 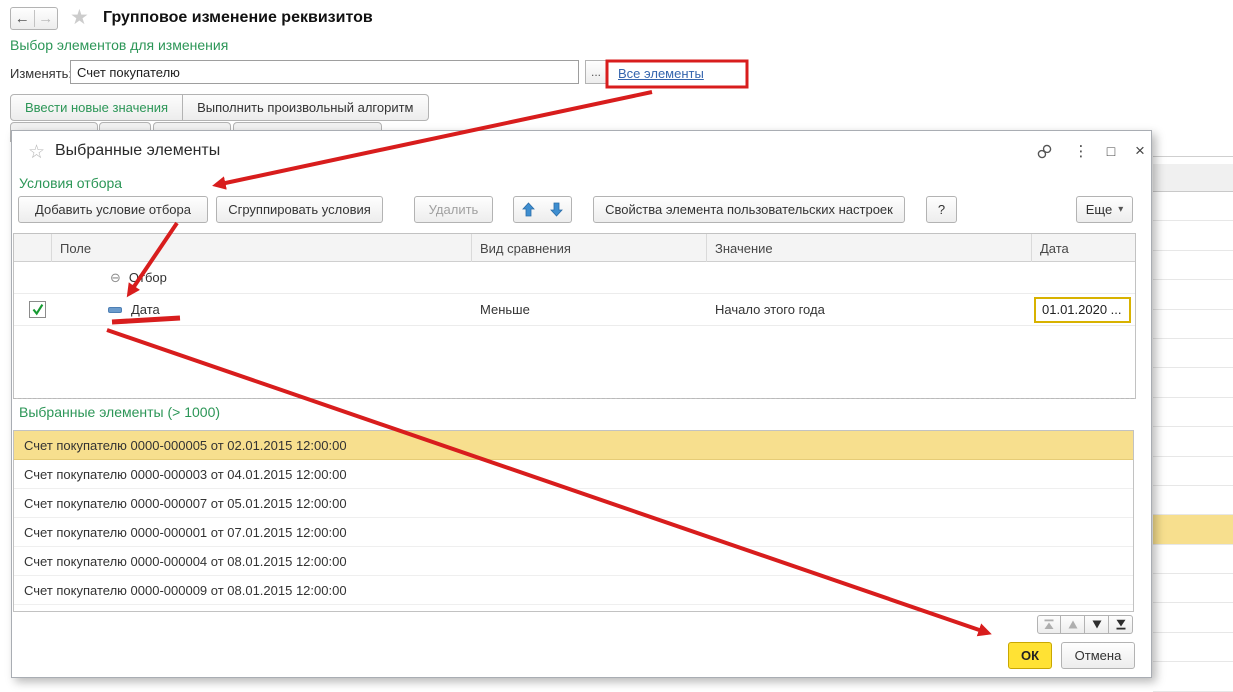 I want to click on first-icon, so click(x=1049, y=624).